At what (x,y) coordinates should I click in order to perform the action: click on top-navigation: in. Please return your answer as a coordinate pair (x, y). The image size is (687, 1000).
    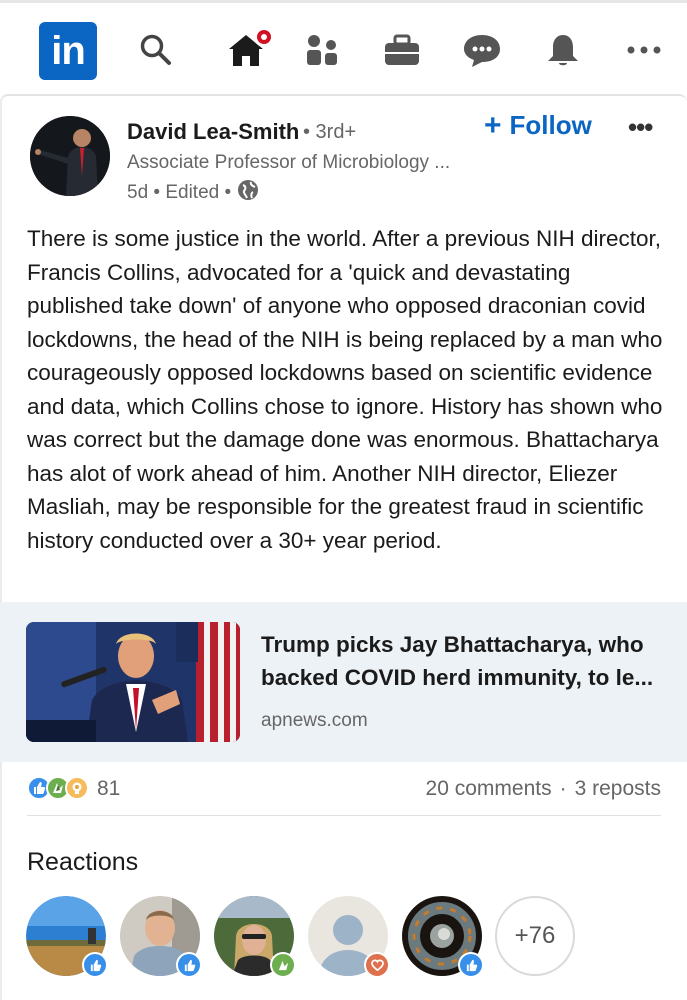
    Looking at the image, I should click on (343, 46).